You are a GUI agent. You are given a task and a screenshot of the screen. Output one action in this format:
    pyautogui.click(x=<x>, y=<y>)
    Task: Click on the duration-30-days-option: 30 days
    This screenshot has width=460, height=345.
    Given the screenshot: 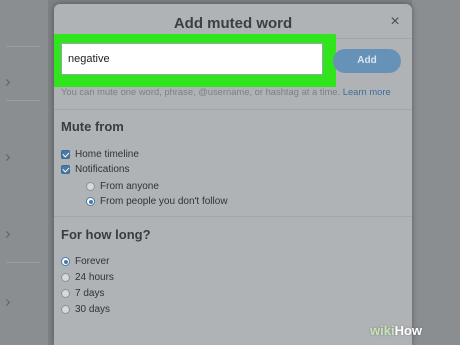 What is the action you would take?
    pyautogui.click(x=85, y=309)
    